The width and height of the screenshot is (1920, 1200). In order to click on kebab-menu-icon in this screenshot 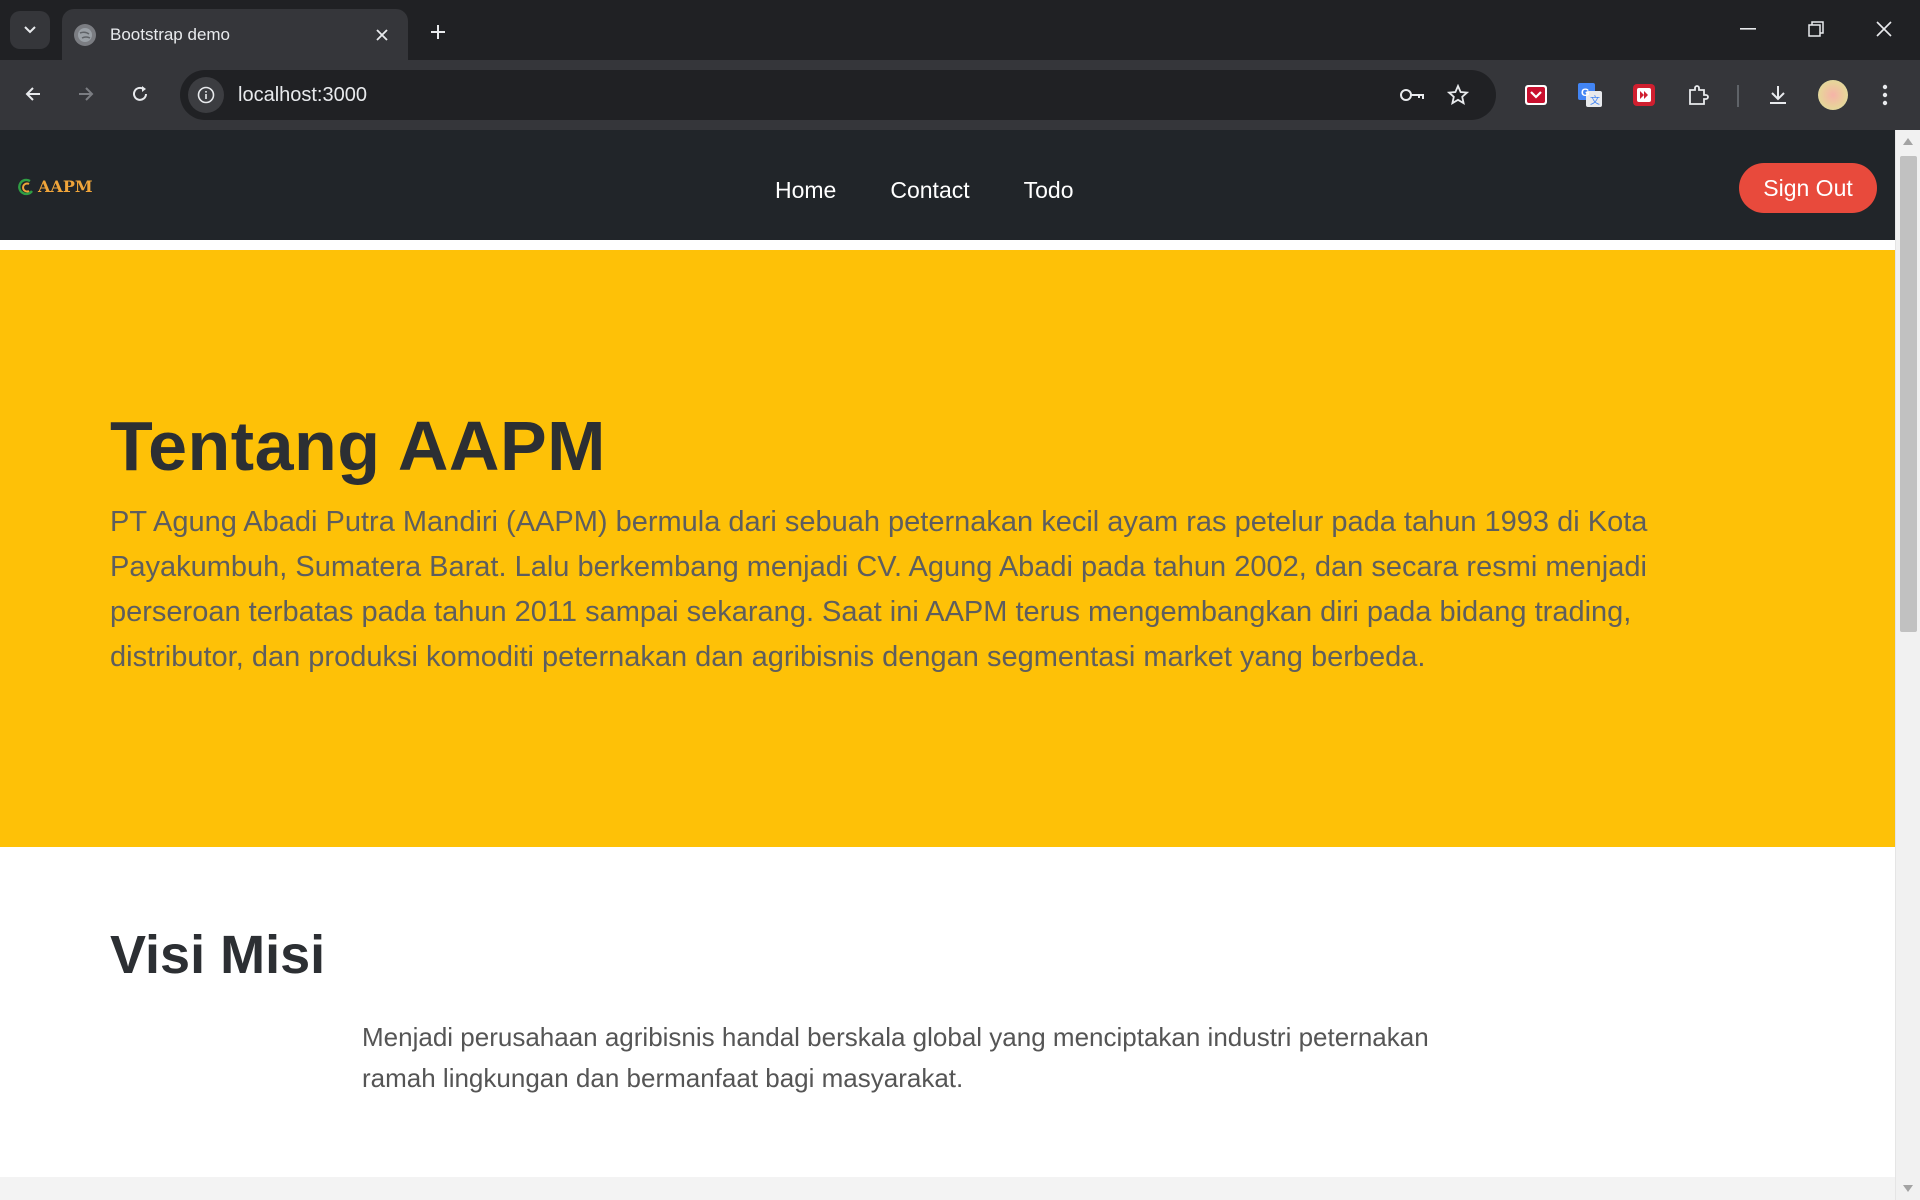, I will do `click(1885, 95)`.